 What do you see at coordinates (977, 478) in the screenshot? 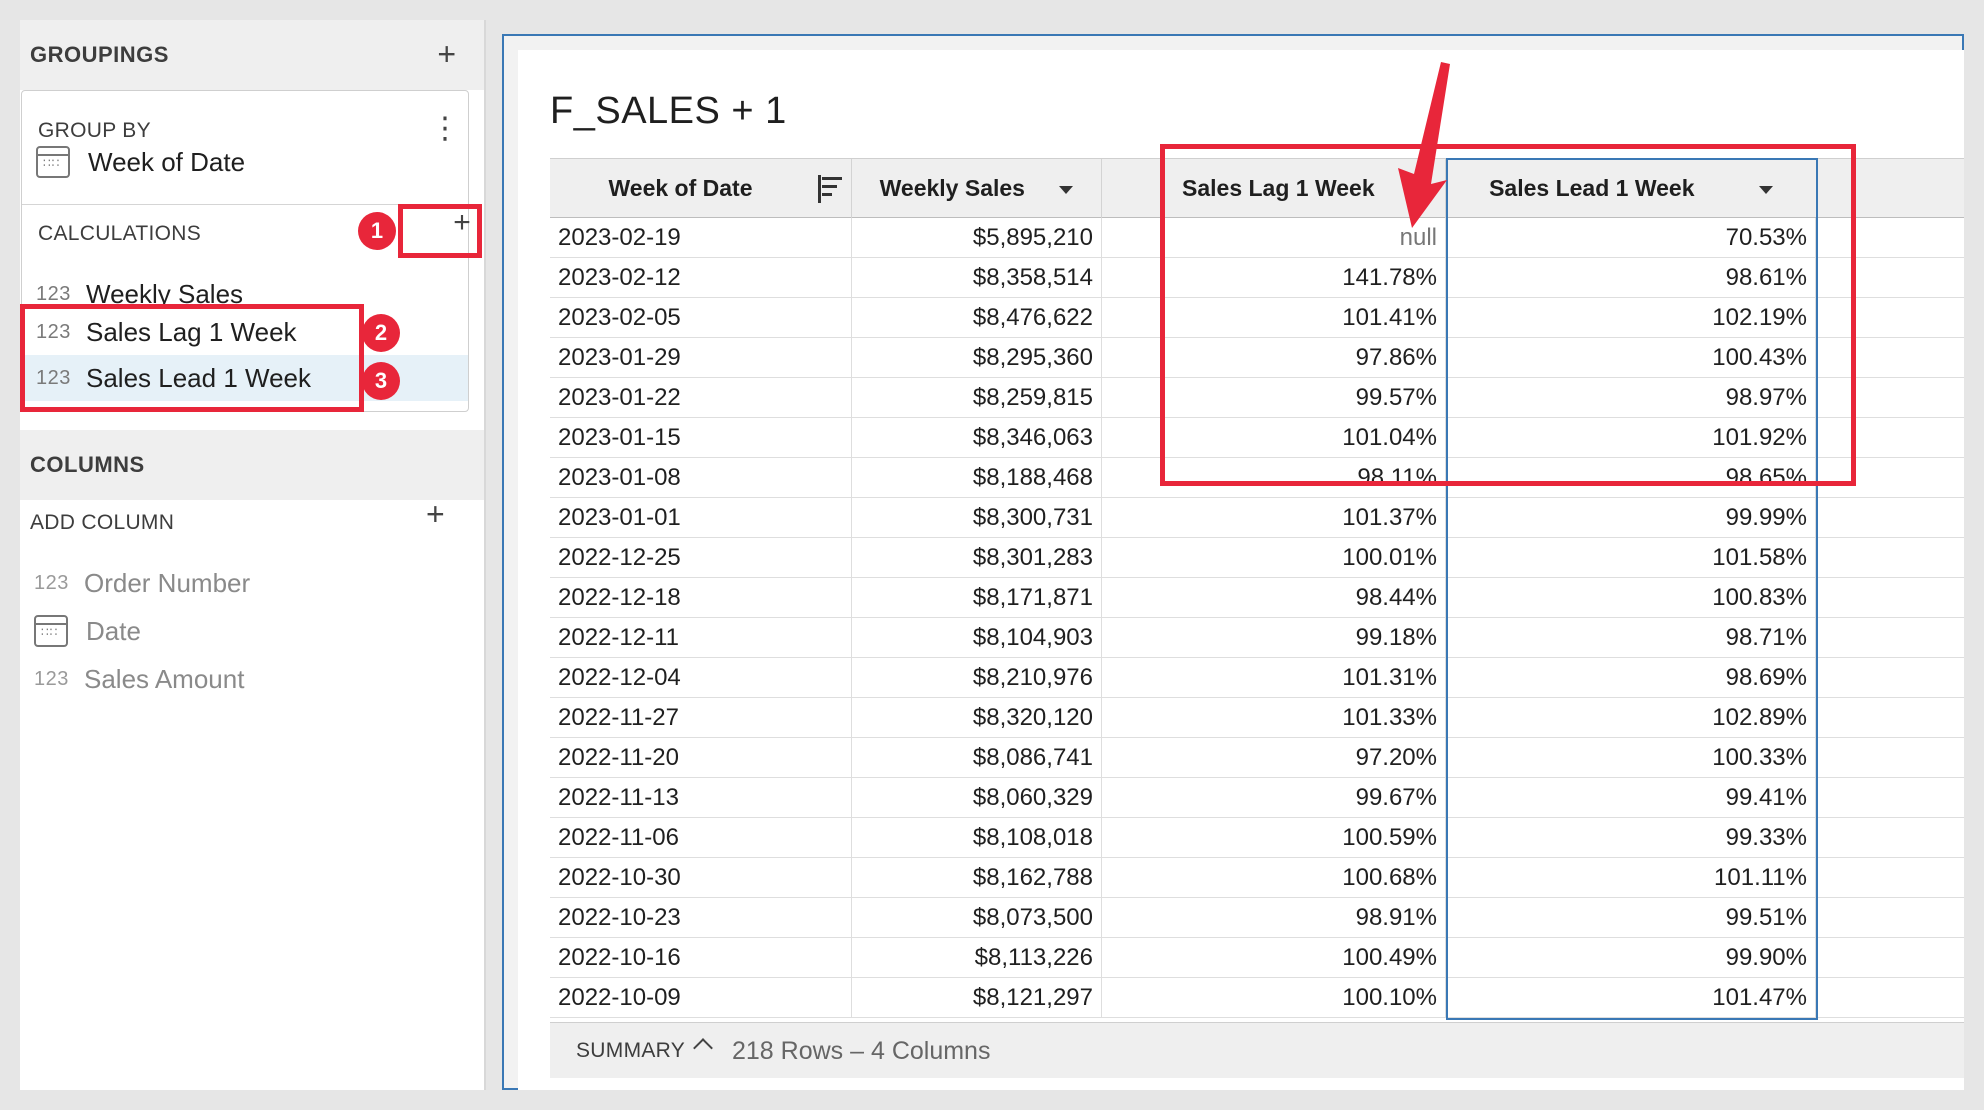
I see `cell-weekly-sales: $8,188,468` at bounding box center [977, 478].